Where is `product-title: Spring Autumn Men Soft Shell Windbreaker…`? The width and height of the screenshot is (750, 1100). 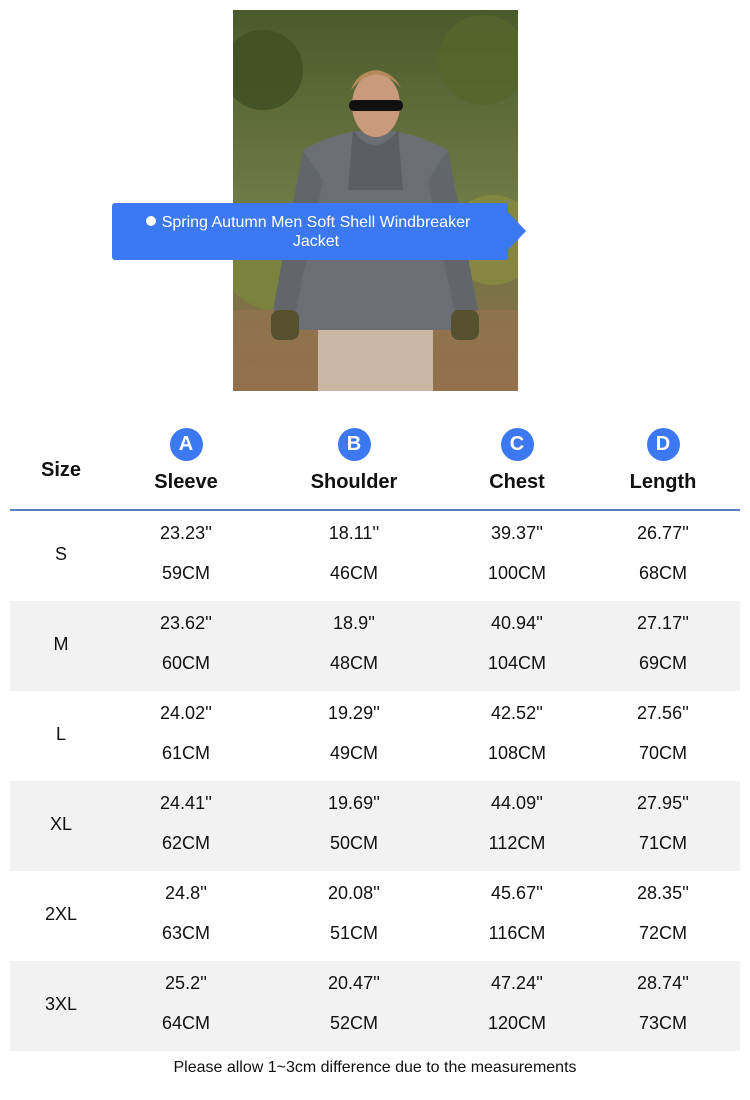
product-title: Spring Autumn Men Soft Shell Windbreaker… is located at coordinates (316, 231).